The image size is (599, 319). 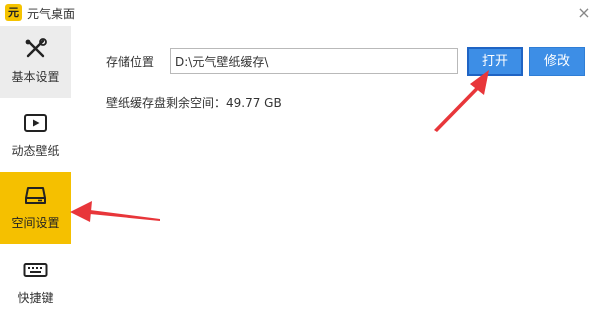 I want to click on sidebar-item-label: 基本设置, so click(x=35, y=77).